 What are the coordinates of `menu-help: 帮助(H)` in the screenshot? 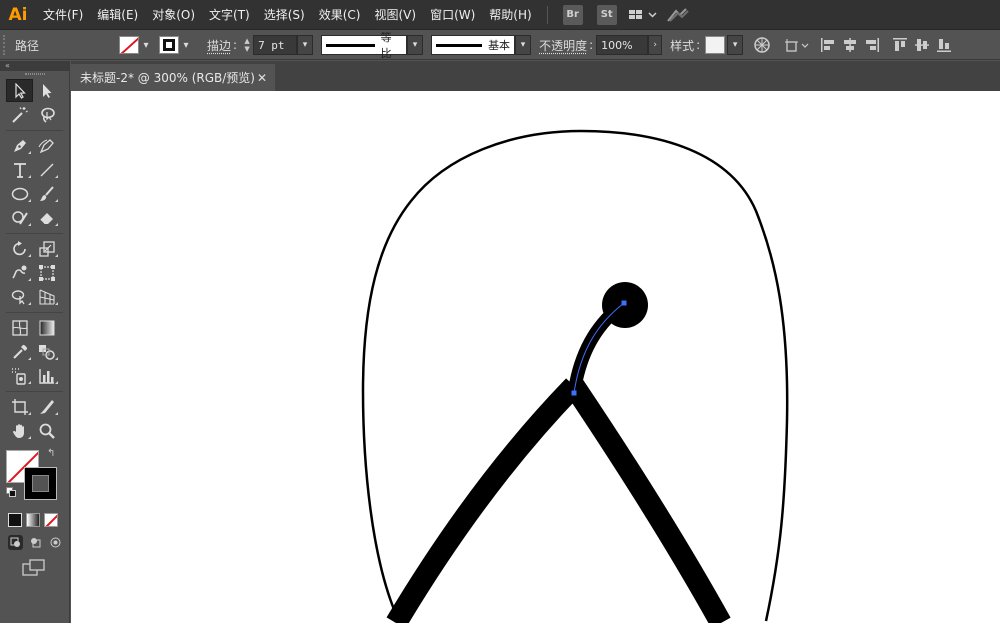 It's located at (510, 15).